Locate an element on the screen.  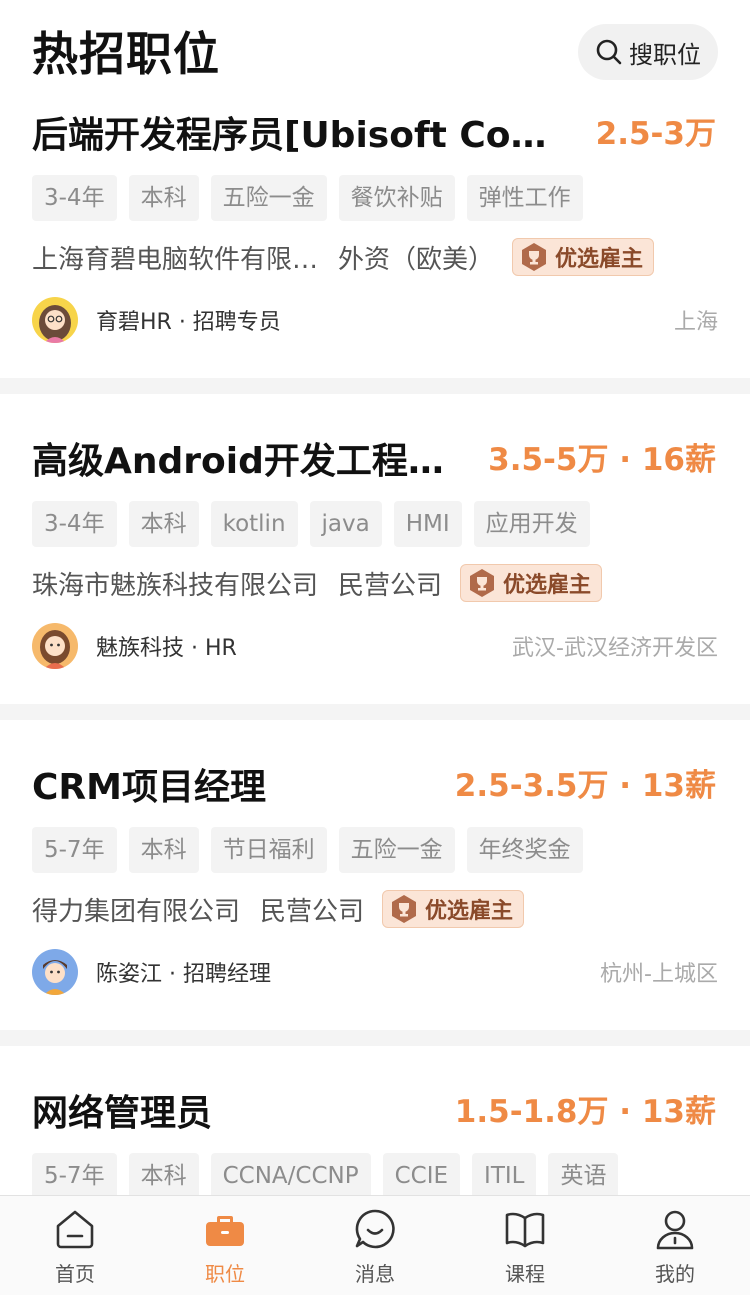
tab-jobs: 职位 is located at coordinates (225, 1245).